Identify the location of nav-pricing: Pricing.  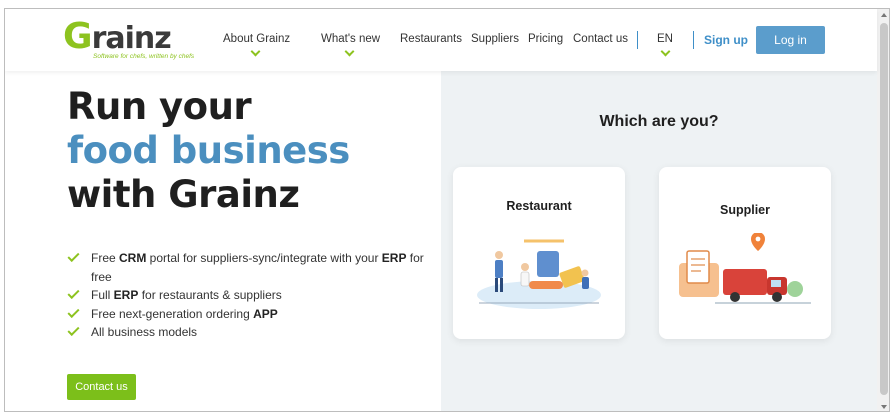
(545, 39).